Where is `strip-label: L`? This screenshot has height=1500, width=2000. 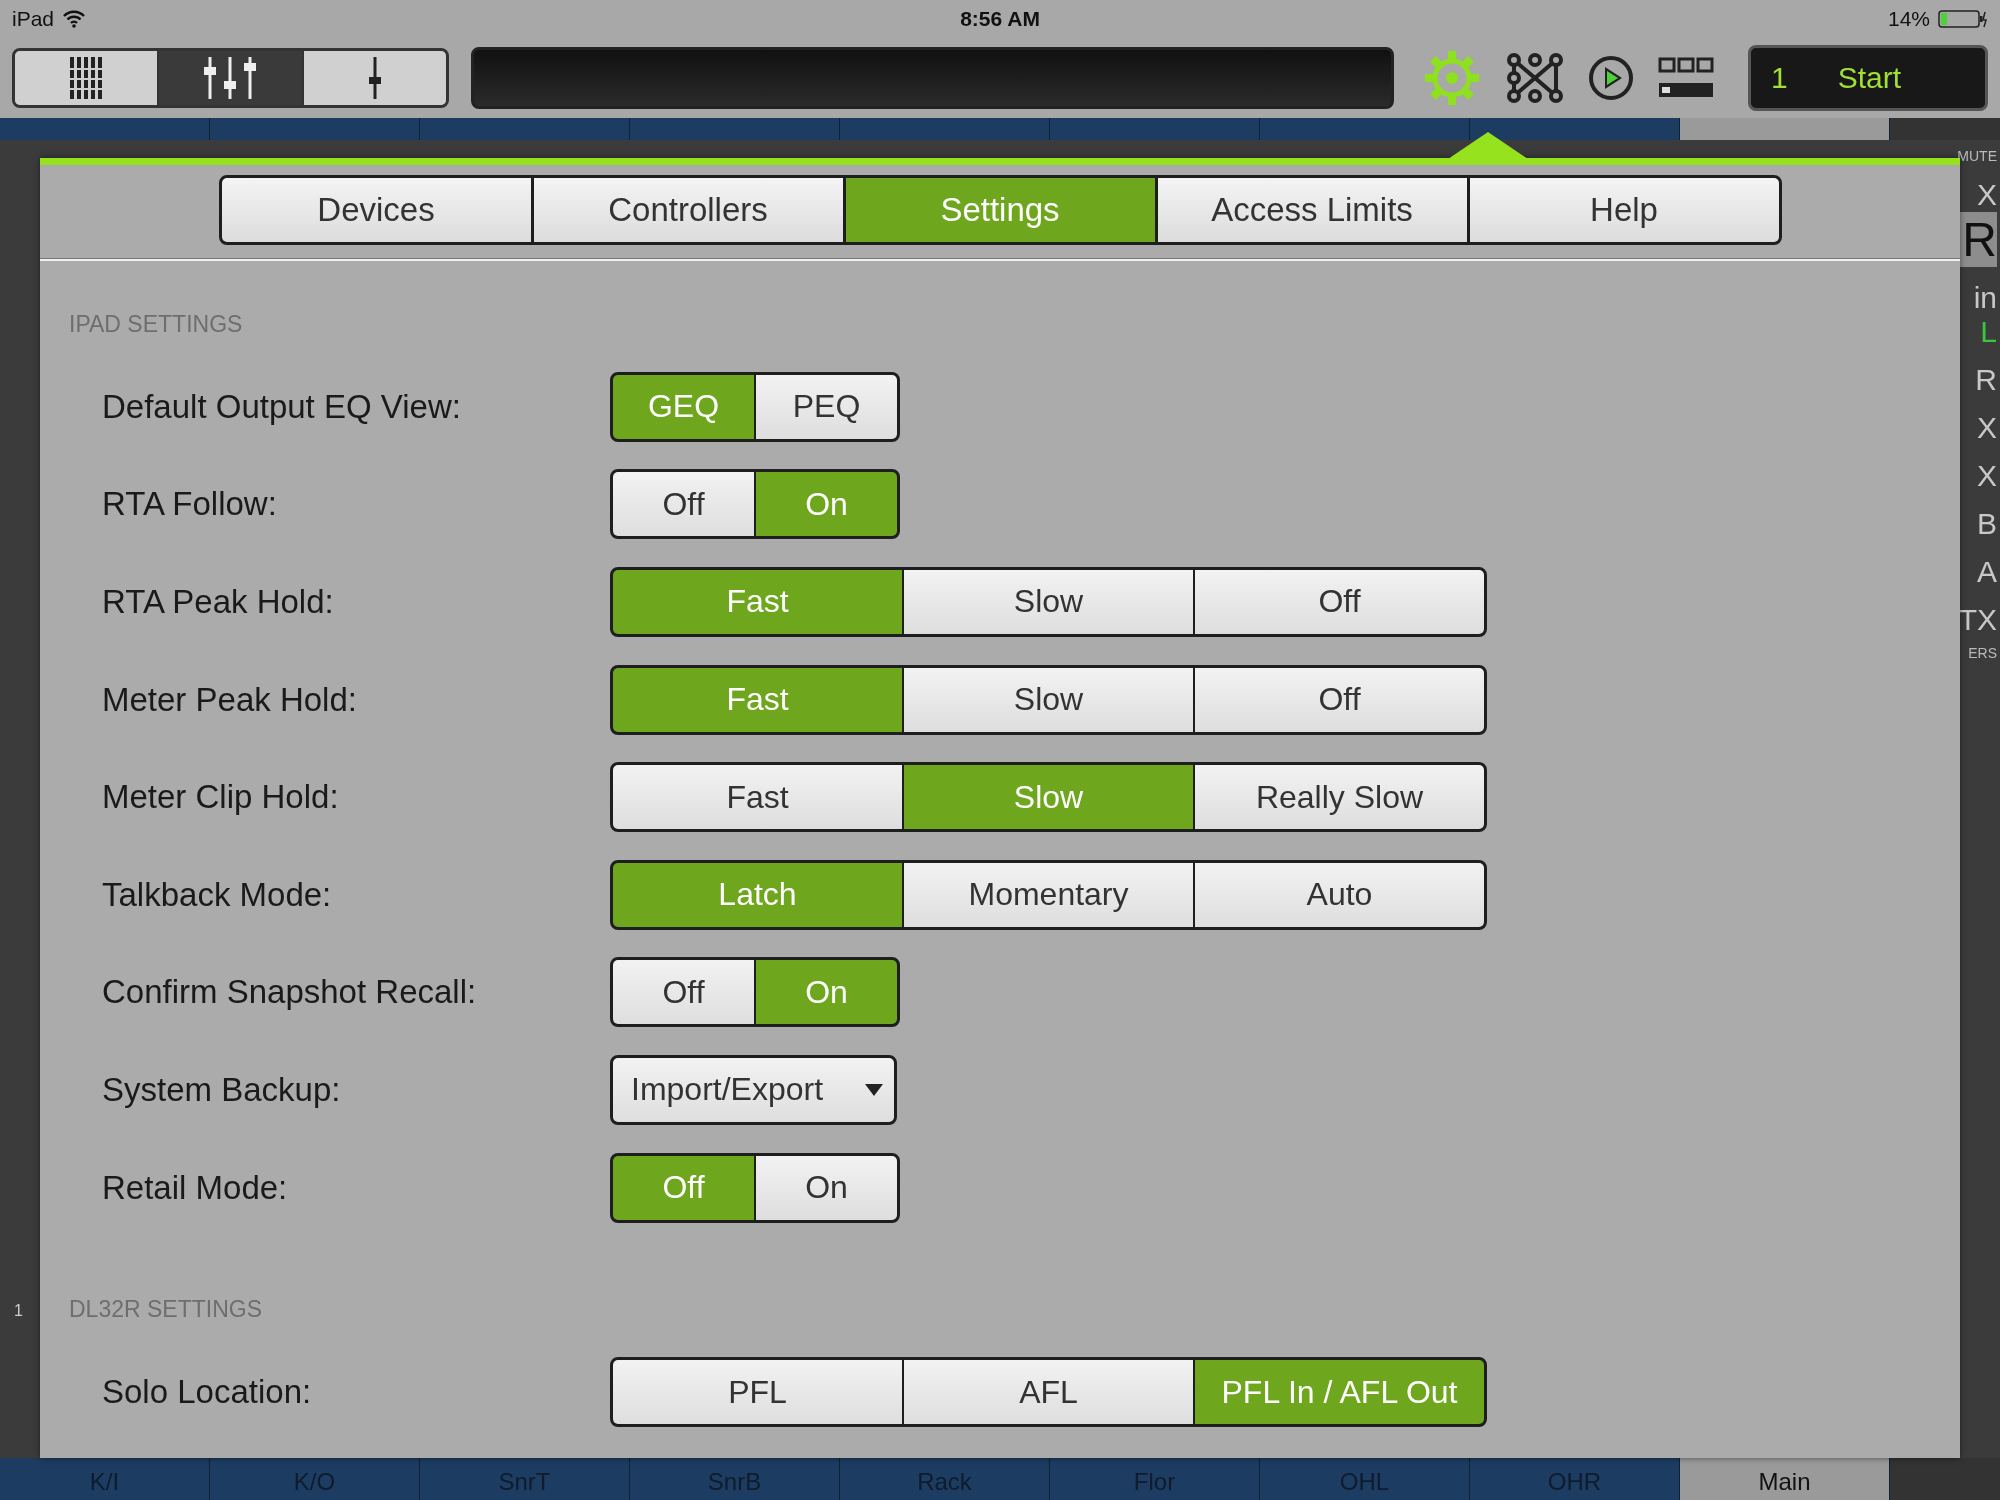
strip-label: L is located at coordinates (1988, 332).